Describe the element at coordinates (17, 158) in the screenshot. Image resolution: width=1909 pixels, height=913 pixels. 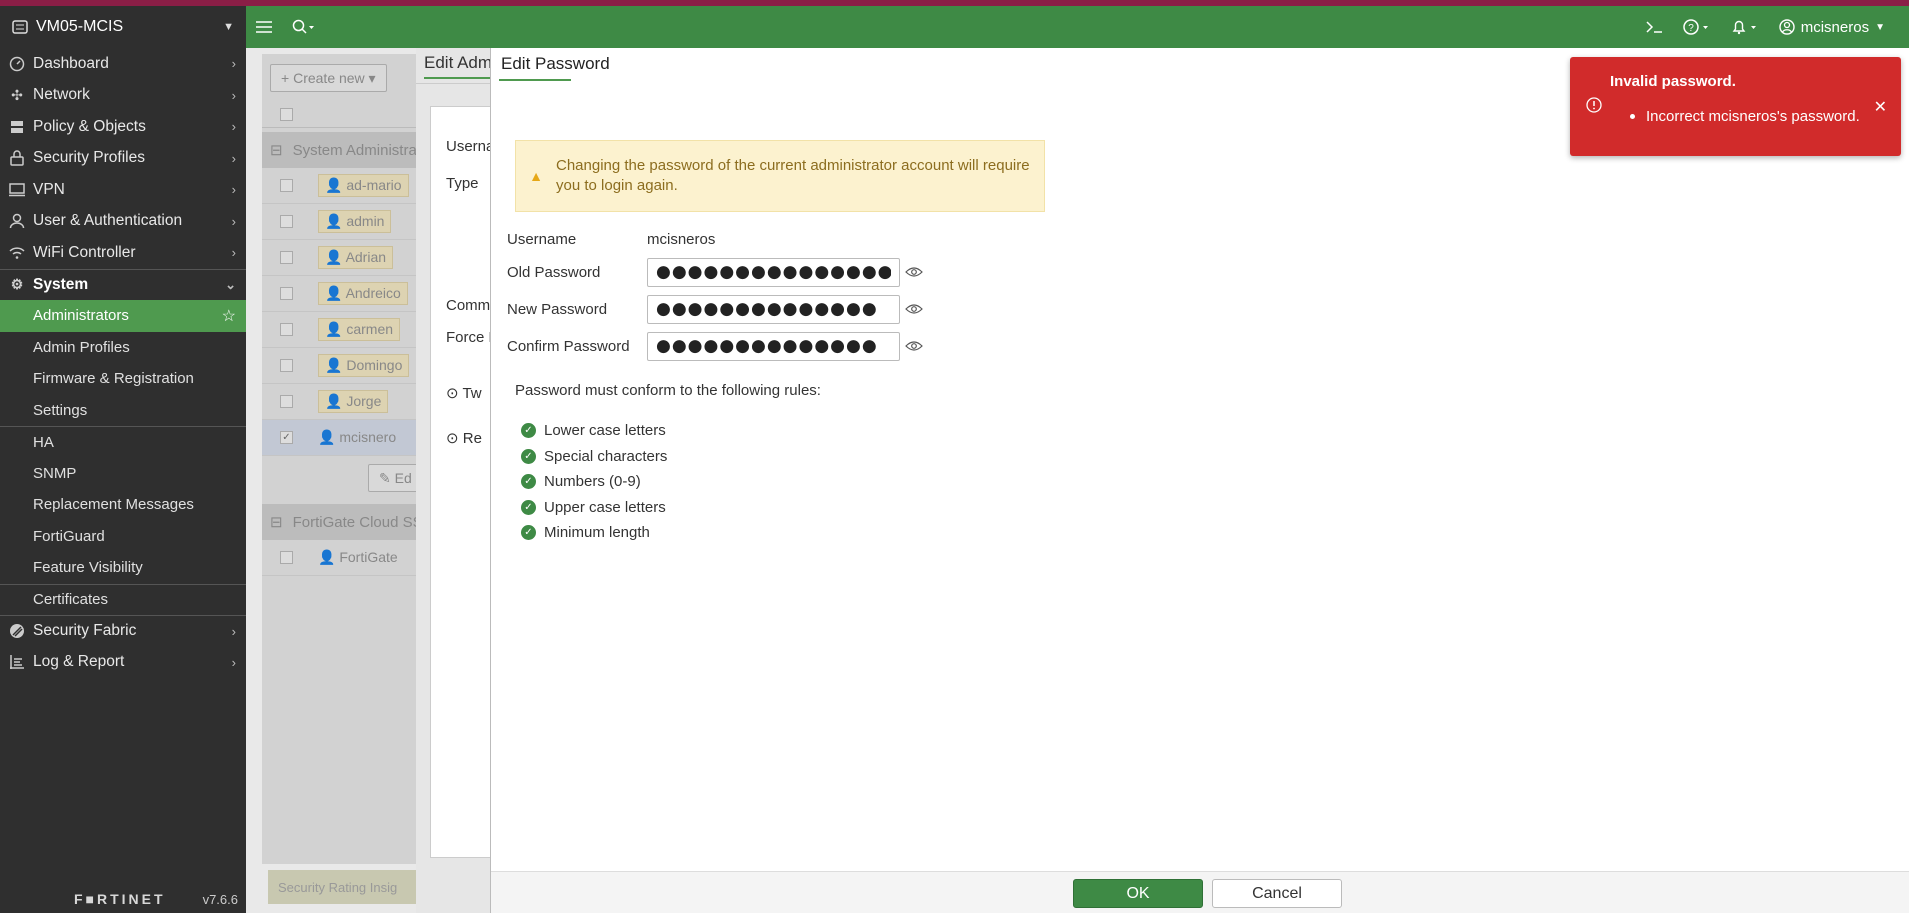
I see `lock-icon` at that location.